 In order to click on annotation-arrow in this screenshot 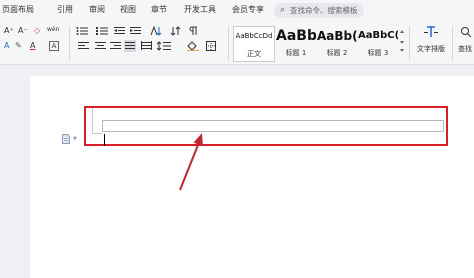, I will do `click(191, 162)`.